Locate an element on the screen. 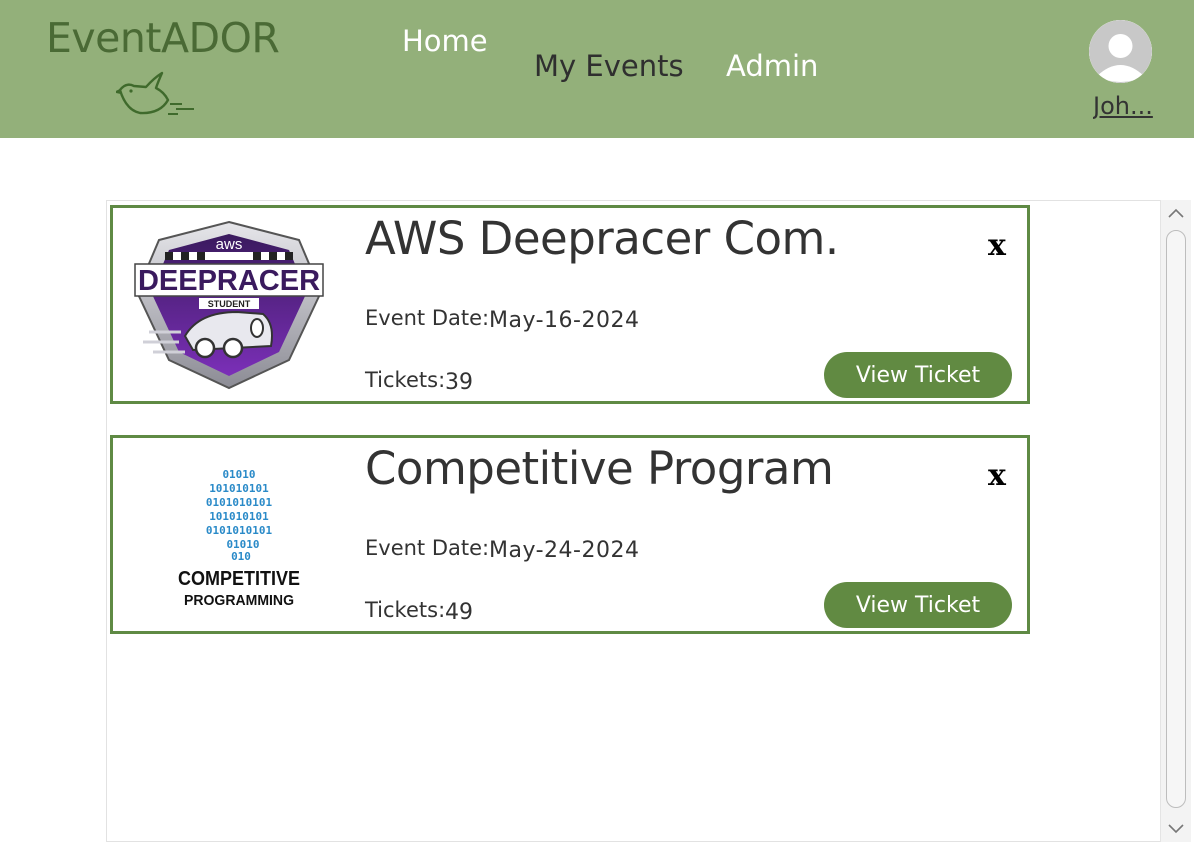  scroll-up-arrow-icon is located at coordinates (1176, 213).